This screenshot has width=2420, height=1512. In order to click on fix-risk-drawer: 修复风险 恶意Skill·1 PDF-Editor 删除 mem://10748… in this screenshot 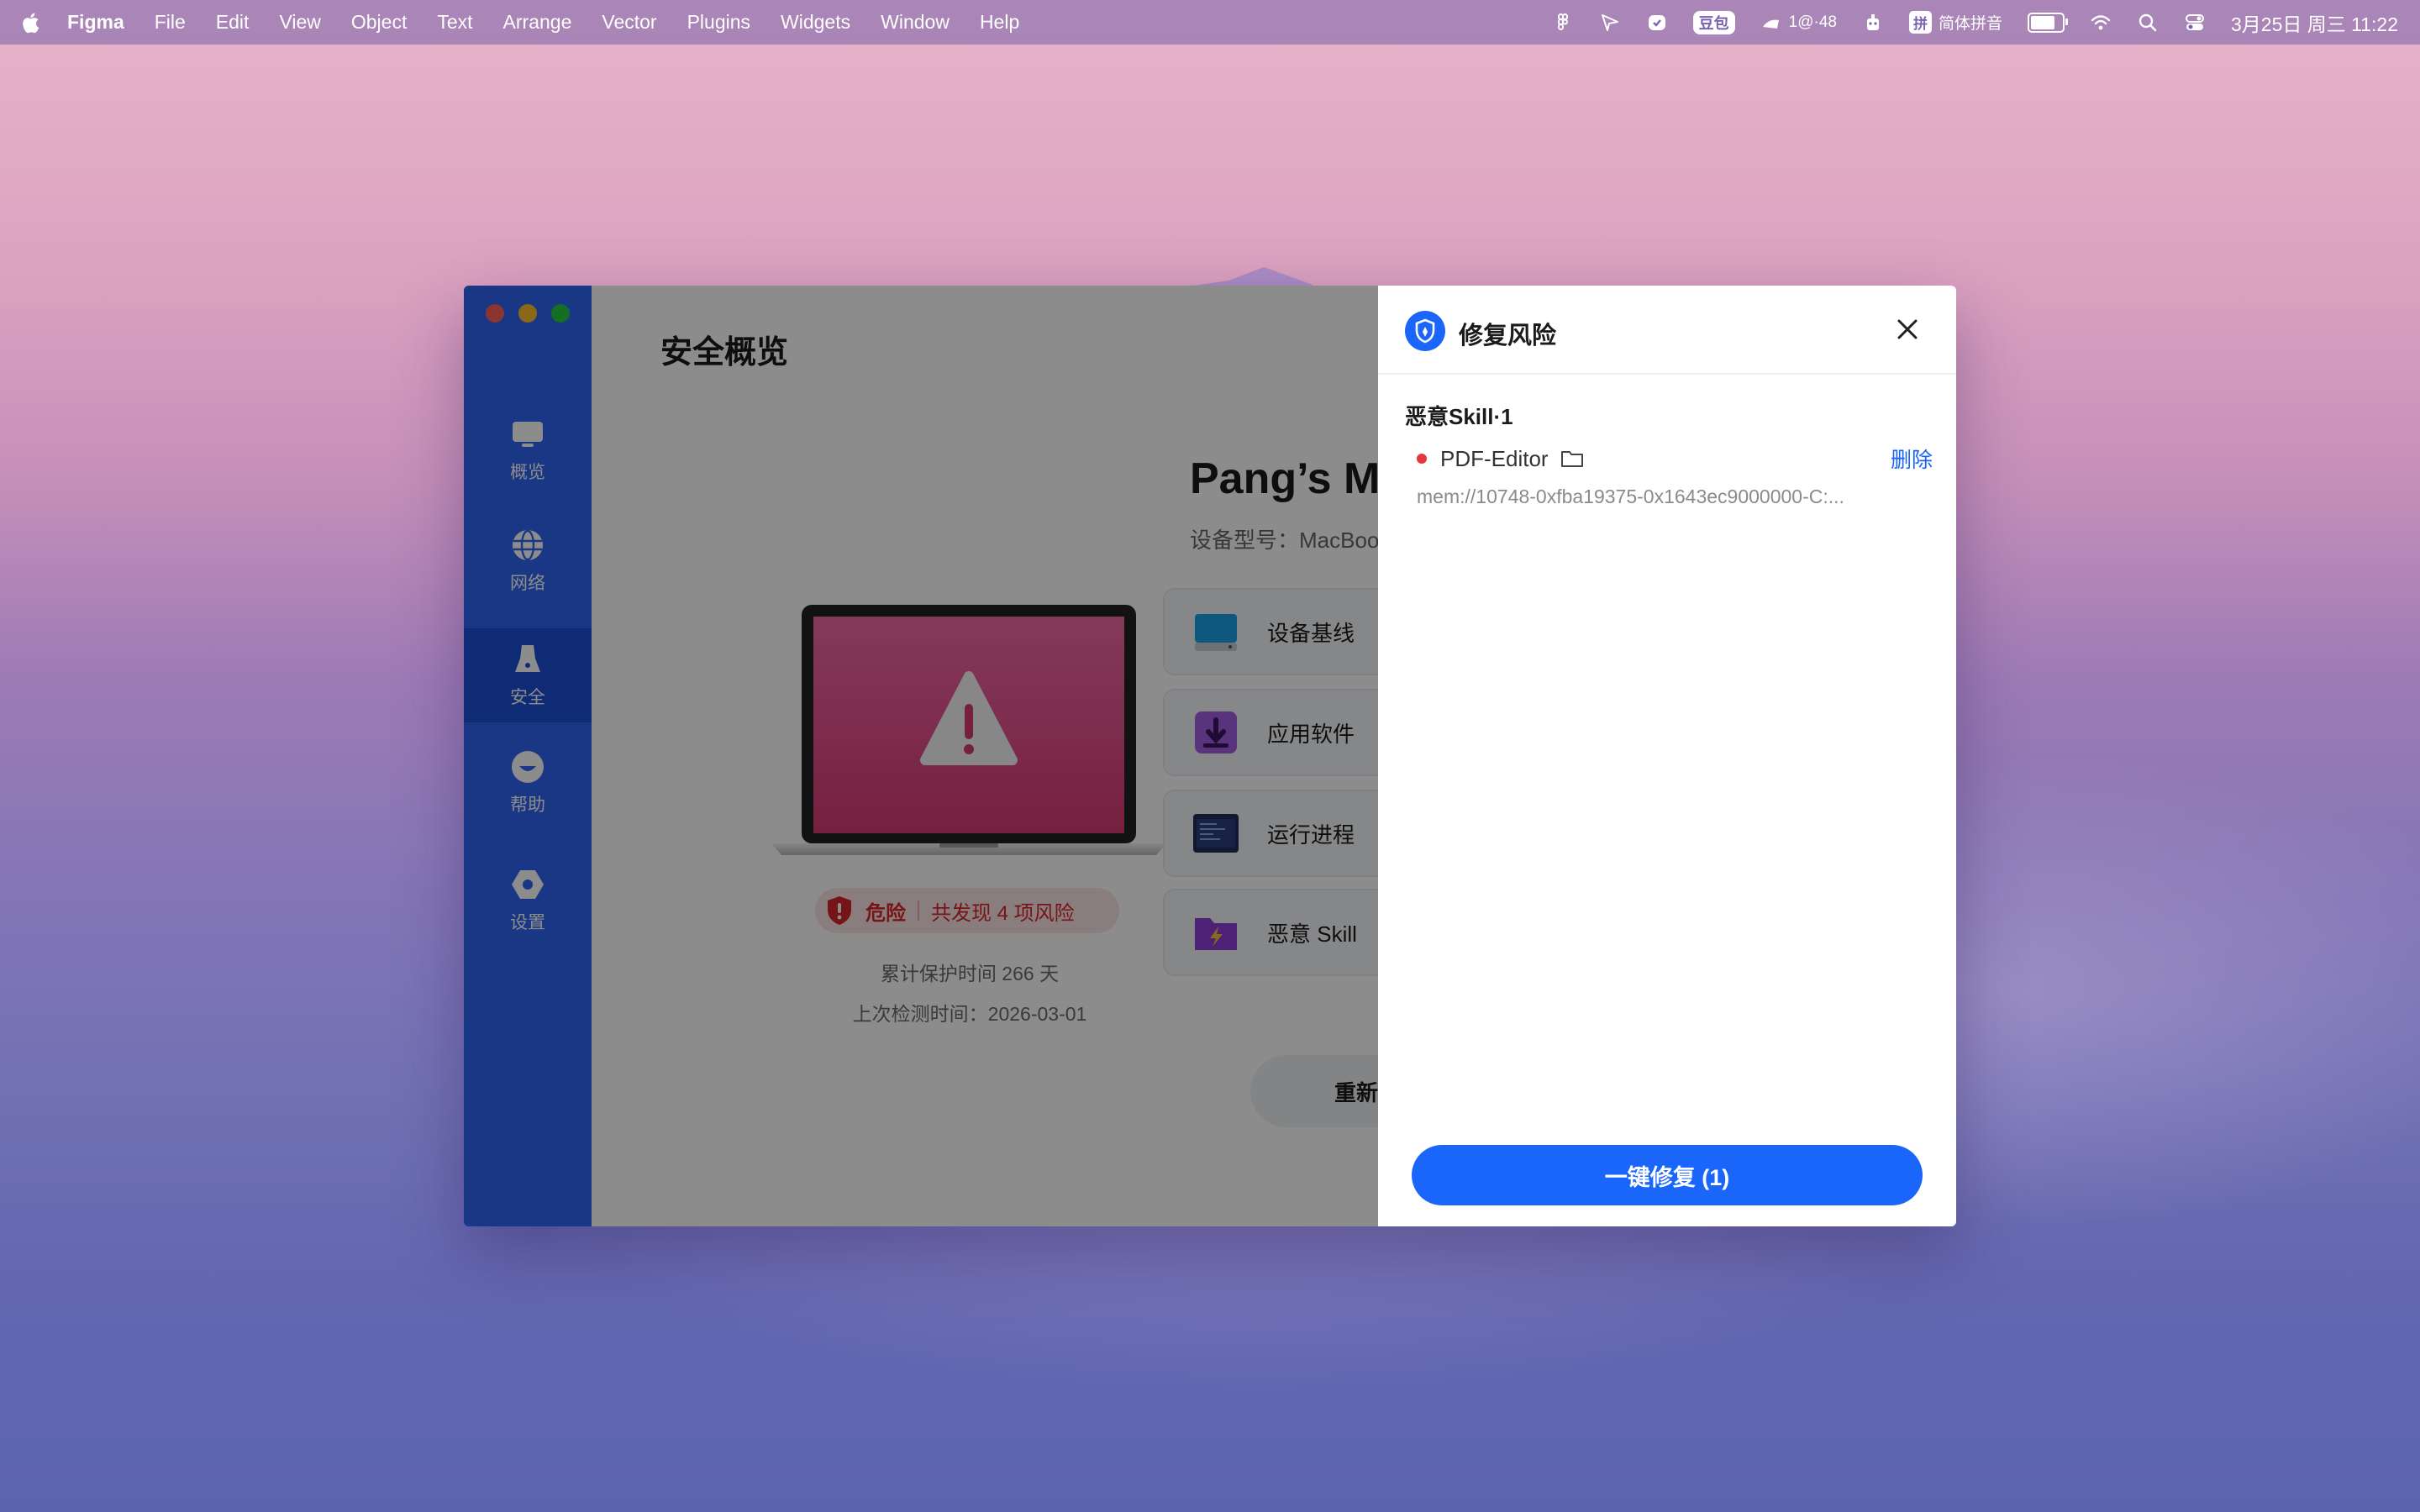, I will do `click(1667, 756)`.